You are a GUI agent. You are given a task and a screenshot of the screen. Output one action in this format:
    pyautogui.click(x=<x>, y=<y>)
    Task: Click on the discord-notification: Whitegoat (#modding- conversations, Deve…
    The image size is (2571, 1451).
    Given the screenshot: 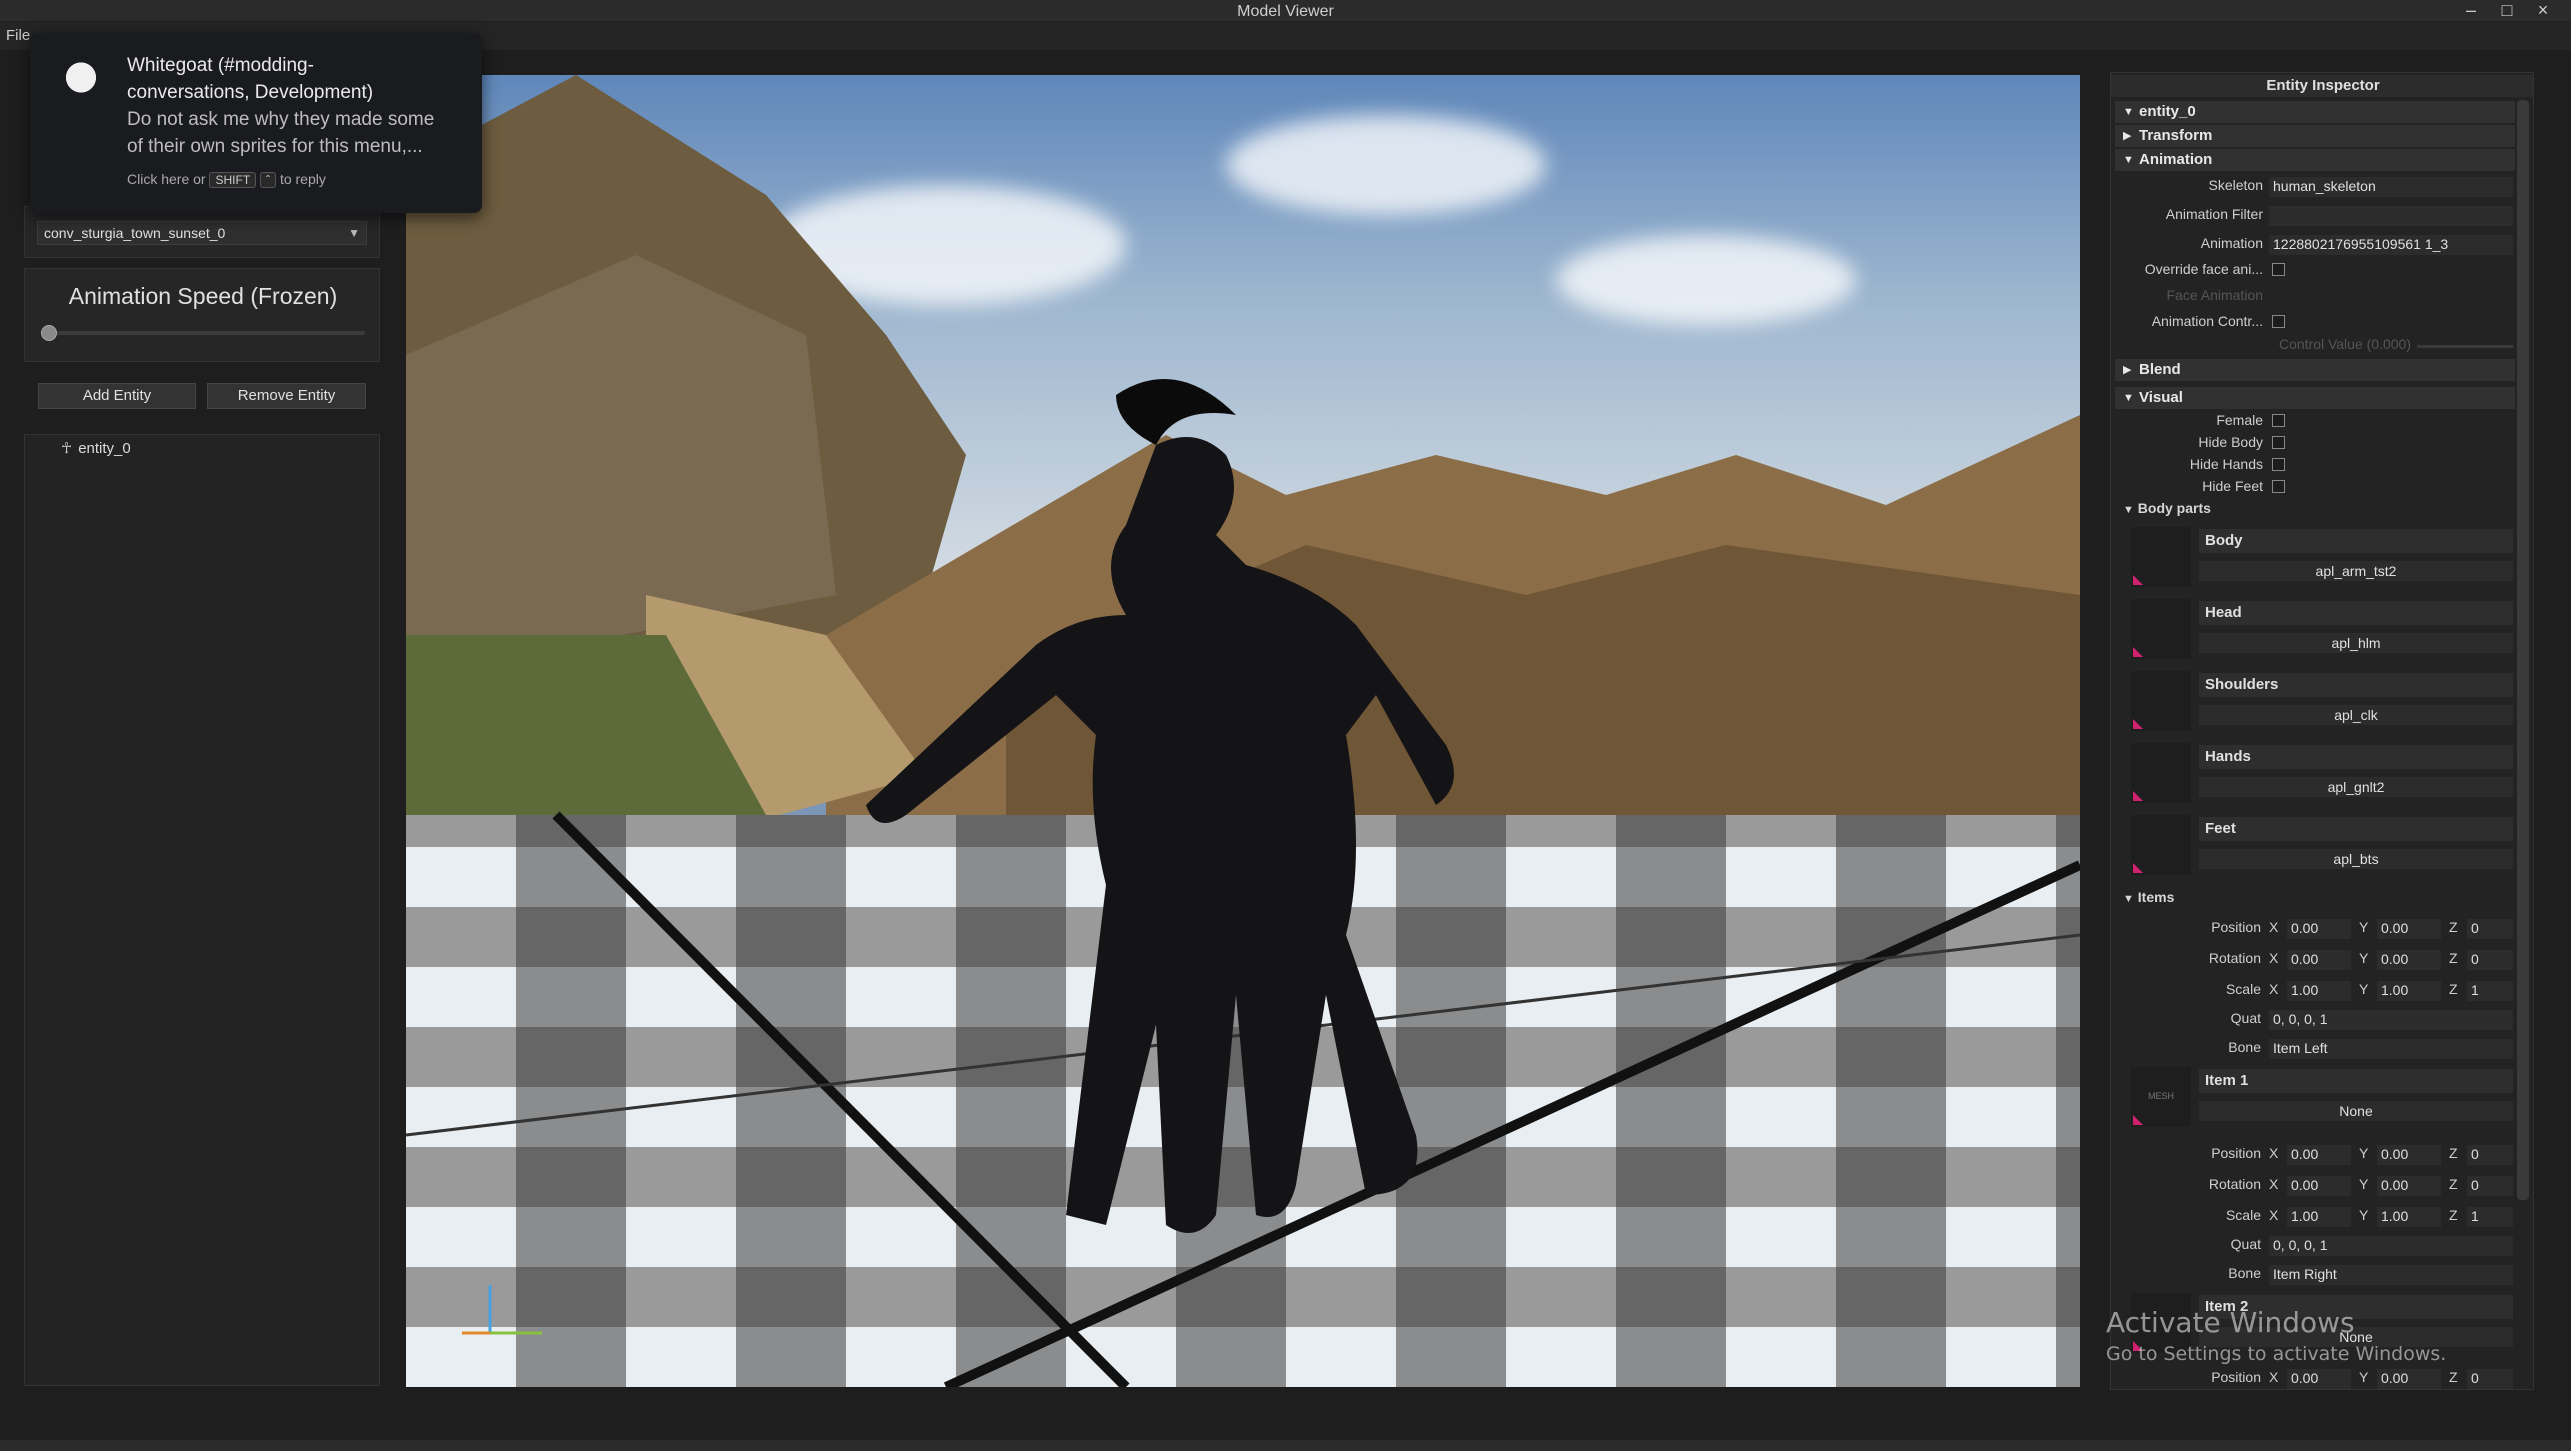 What is the action you would take?
    pyautogui.click(x=256, y=123)
    